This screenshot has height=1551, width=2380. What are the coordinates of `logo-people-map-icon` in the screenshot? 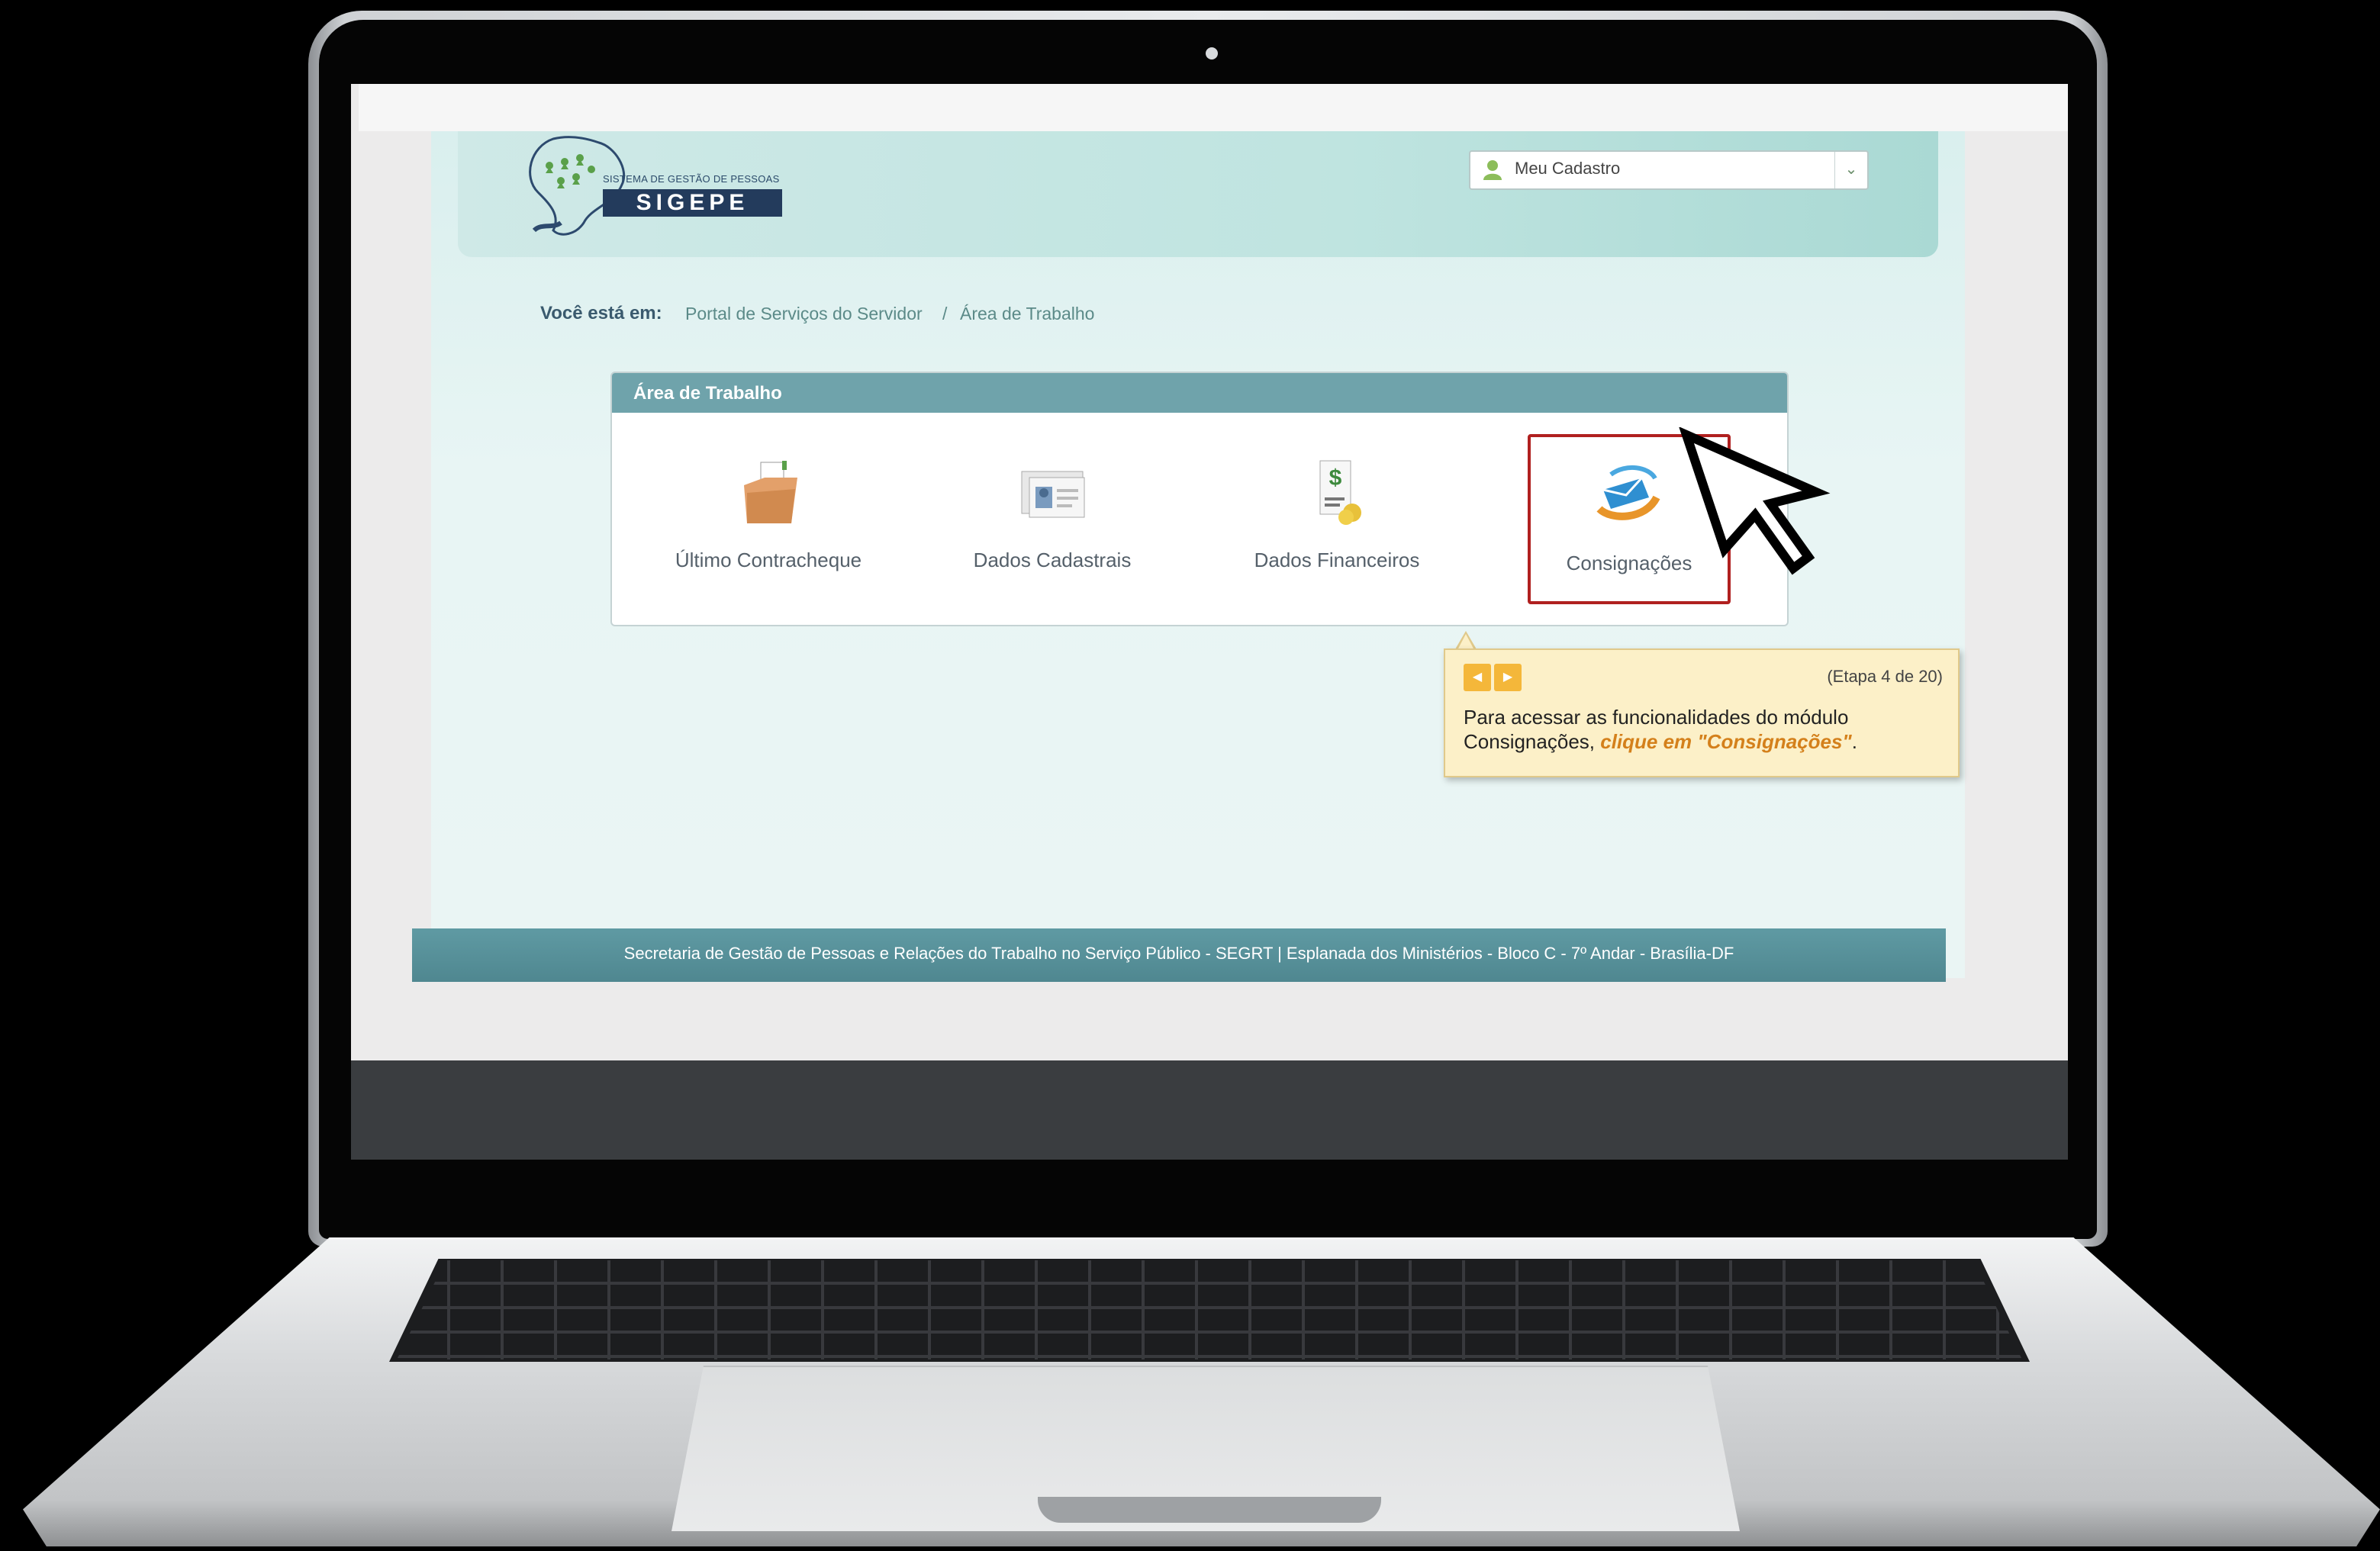 It's located at (577, 186).